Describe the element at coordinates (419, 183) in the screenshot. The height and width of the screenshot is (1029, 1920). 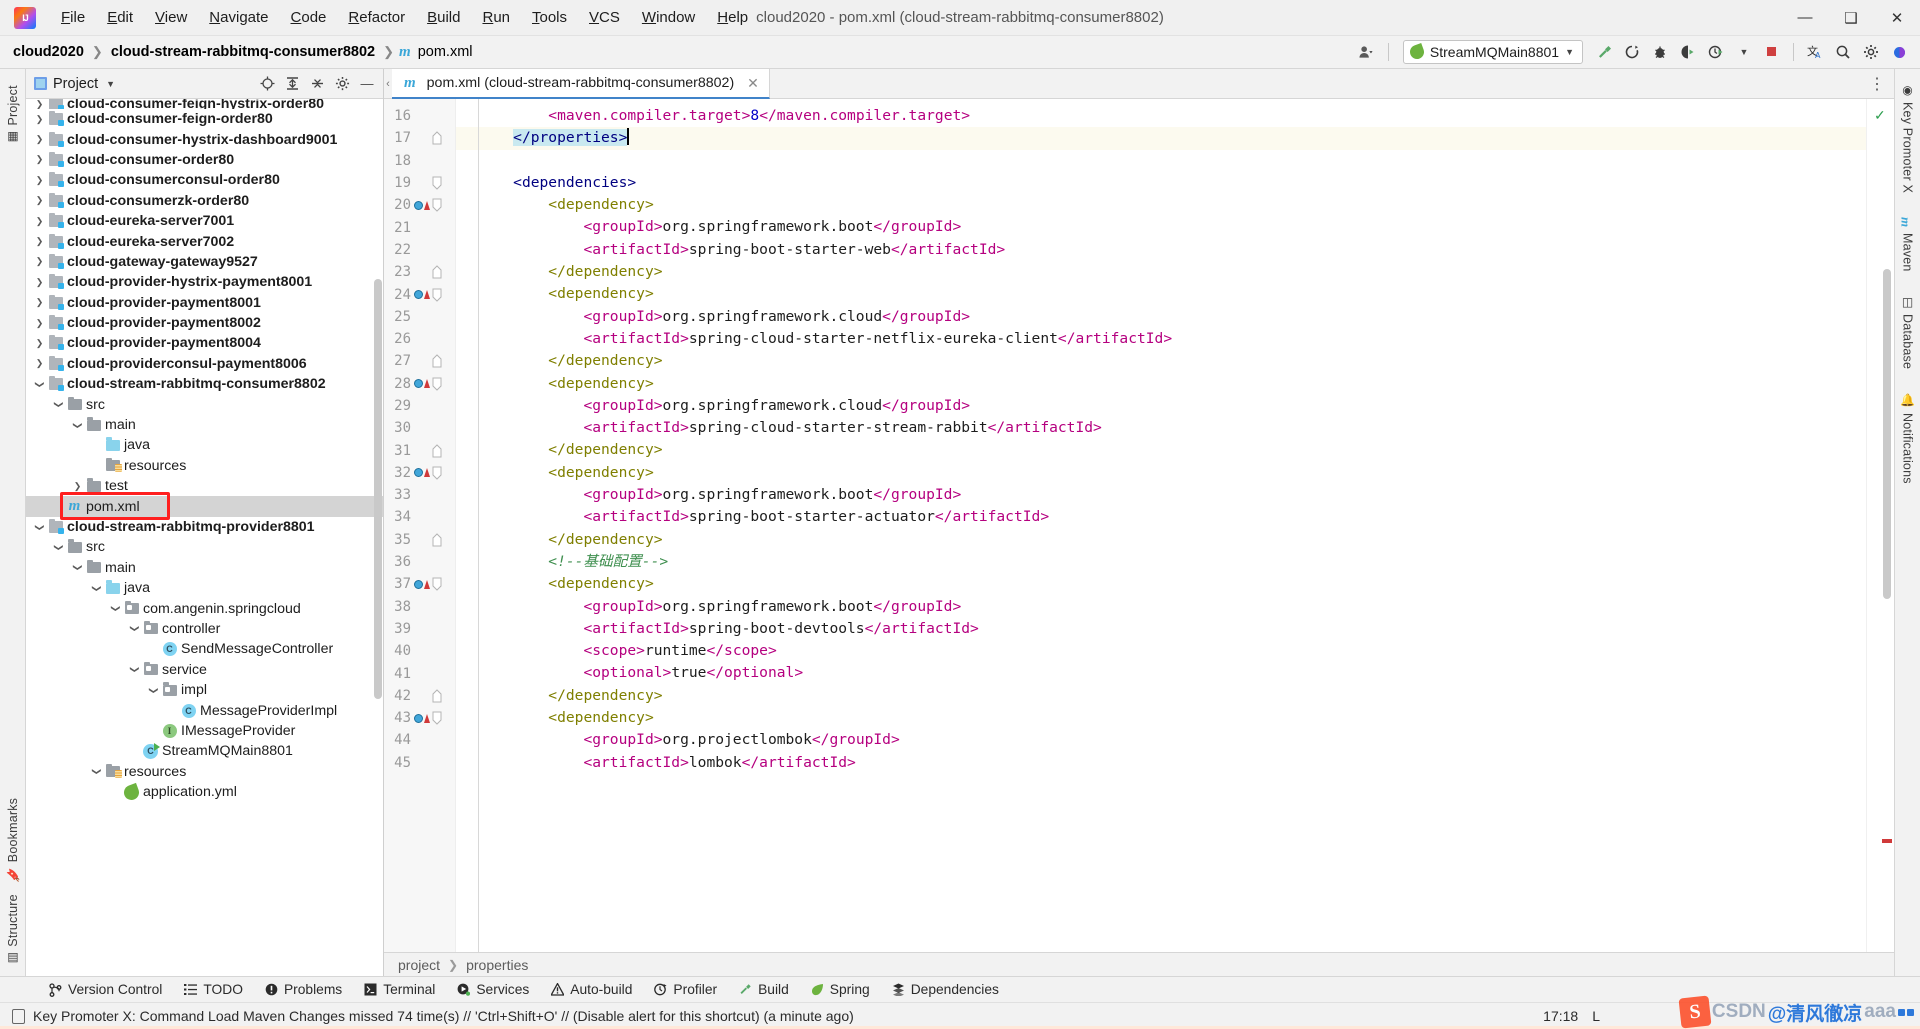
I see `gutter-line: 19` at that location.